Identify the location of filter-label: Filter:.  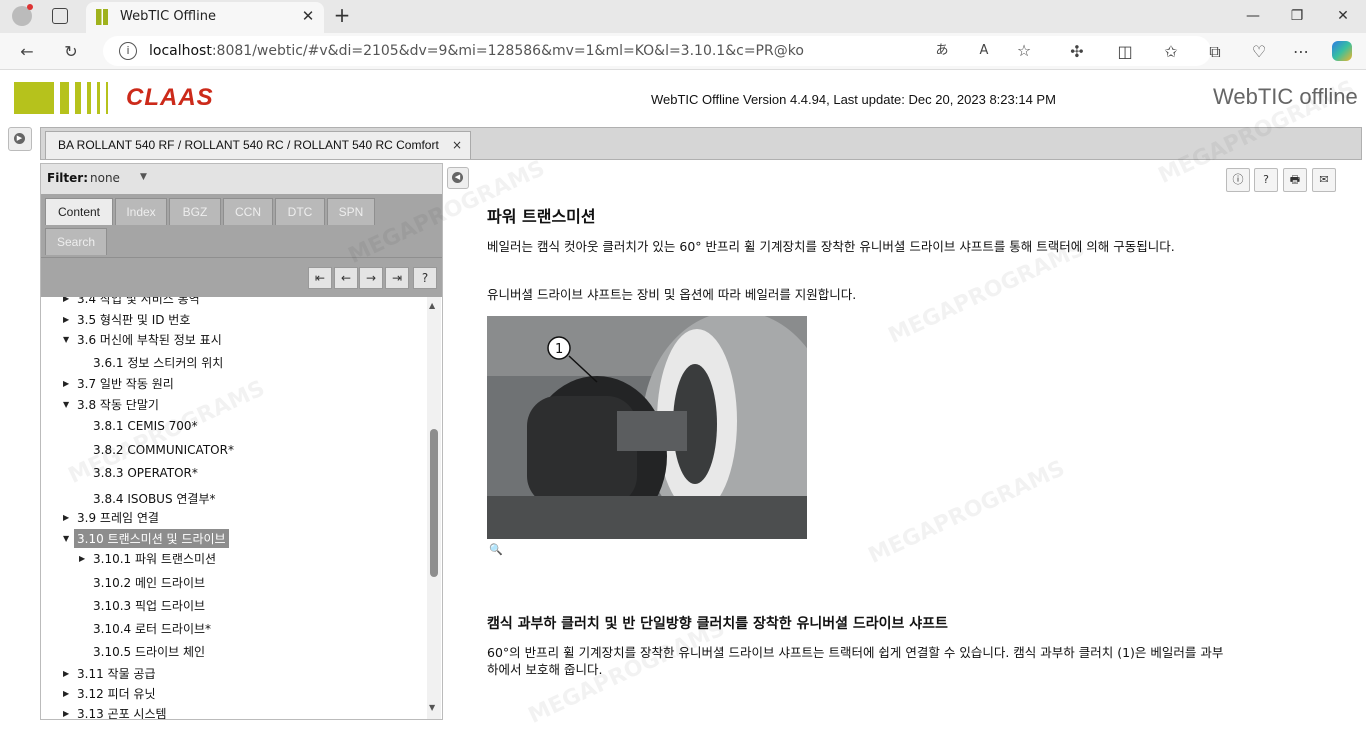
(68, 178).